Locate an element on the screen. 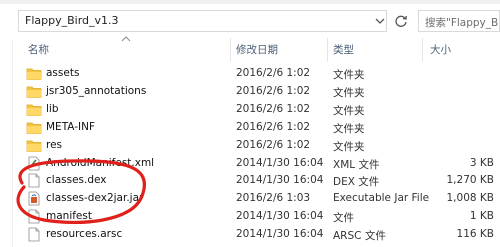 This screenshot has width=500, height=247. file-name: jsr305_annotations is located at coordinates (96, 90).